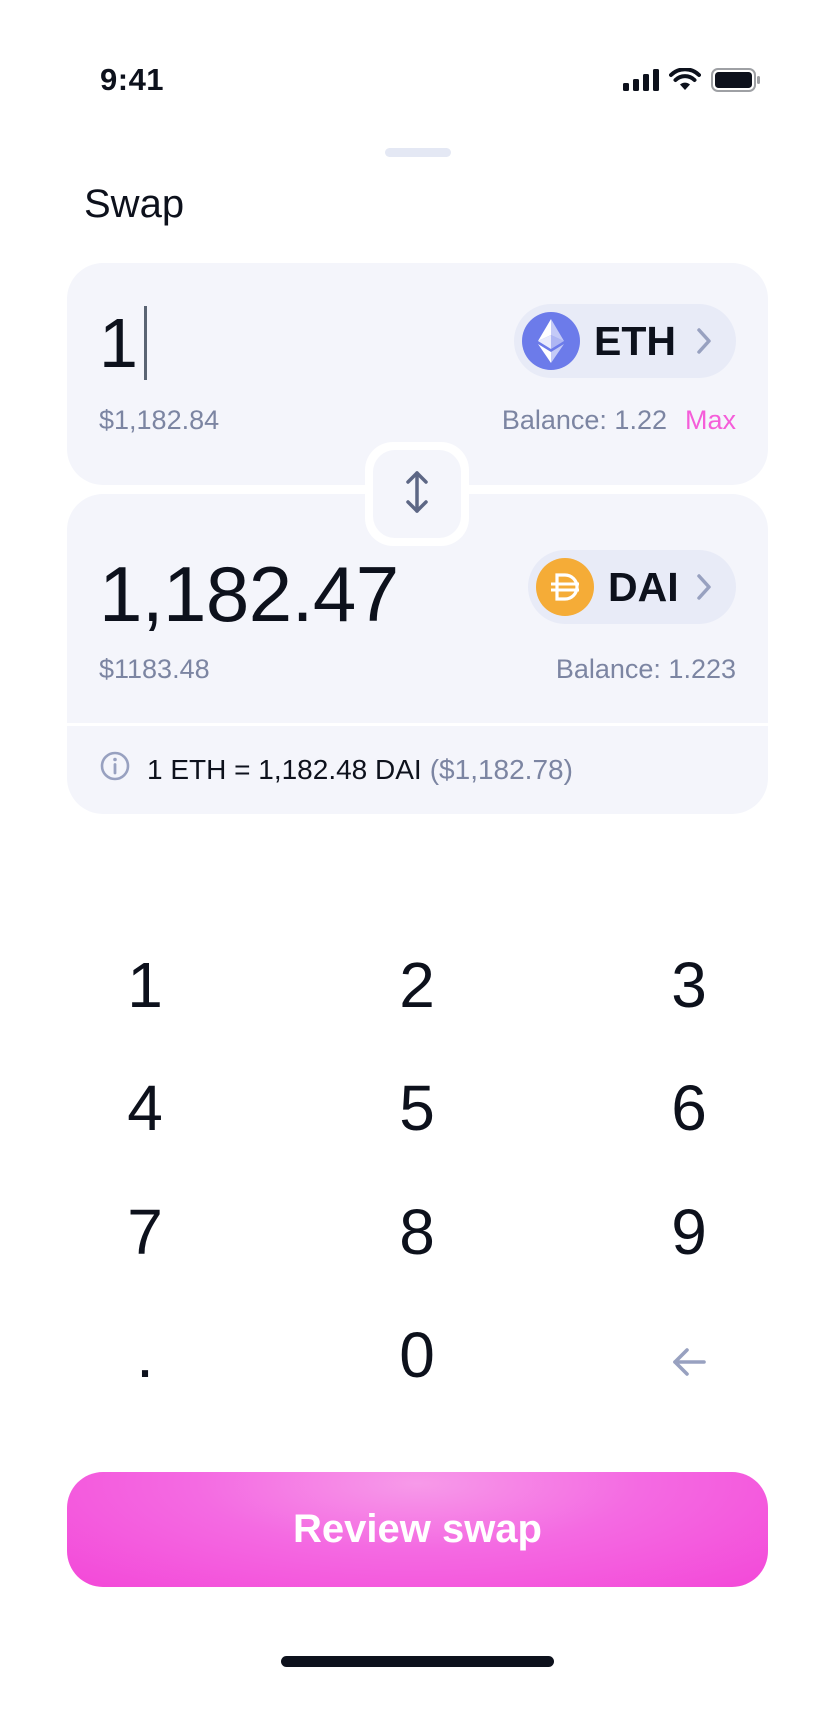  Describe the element at coordinates (118, 343) in the screenshot. I see `from-amount-value: 1` at that location.